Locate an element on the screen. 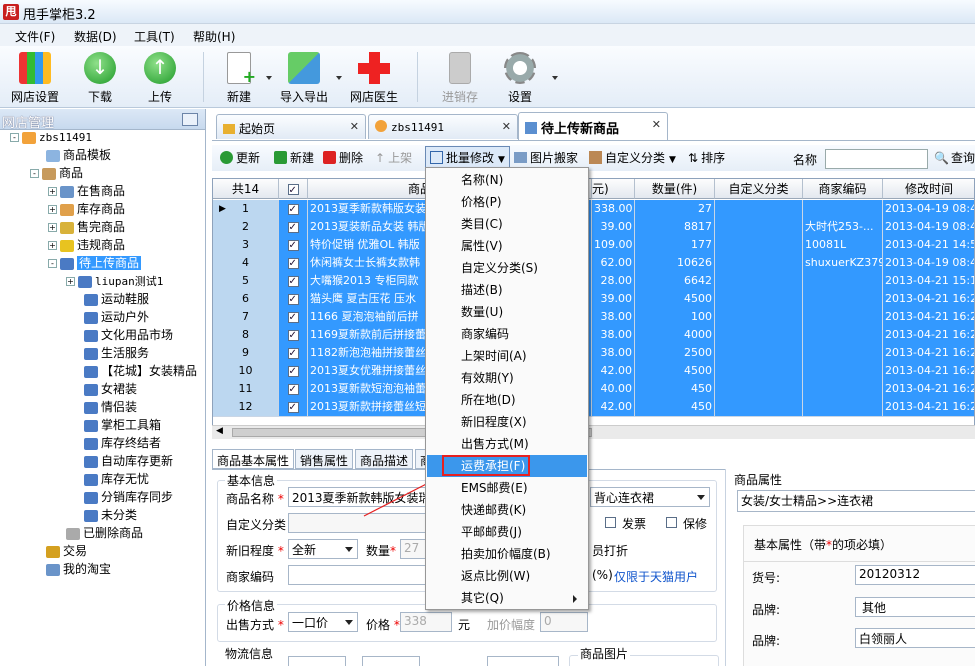  tree-item: 分销库存同步 is located at coordinates (128, 497).